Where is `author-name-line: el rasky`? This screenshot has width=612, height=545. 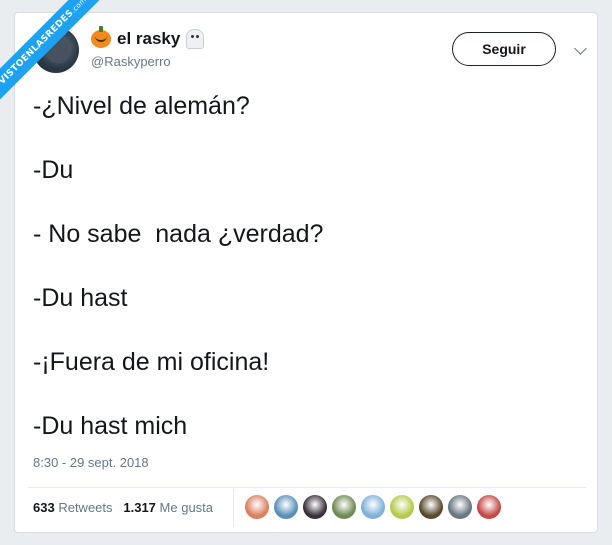 author-name-line: el rasky is located at coordinates (148, 37).